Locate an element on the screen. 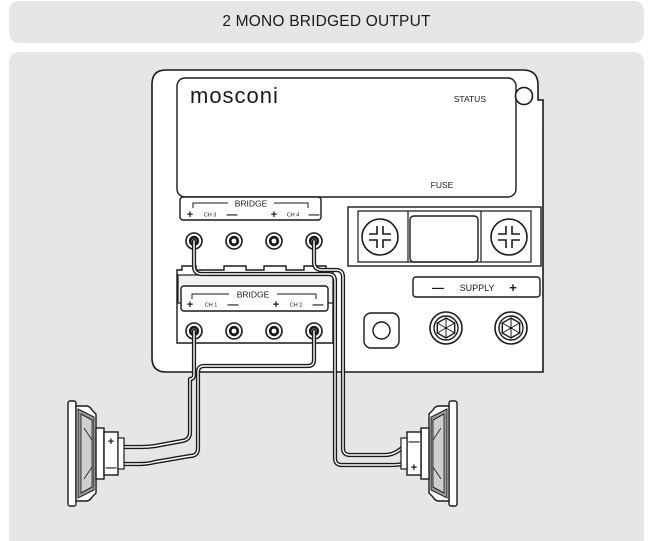  power-terminal-minus-icon is located at coordinates (446, 328).